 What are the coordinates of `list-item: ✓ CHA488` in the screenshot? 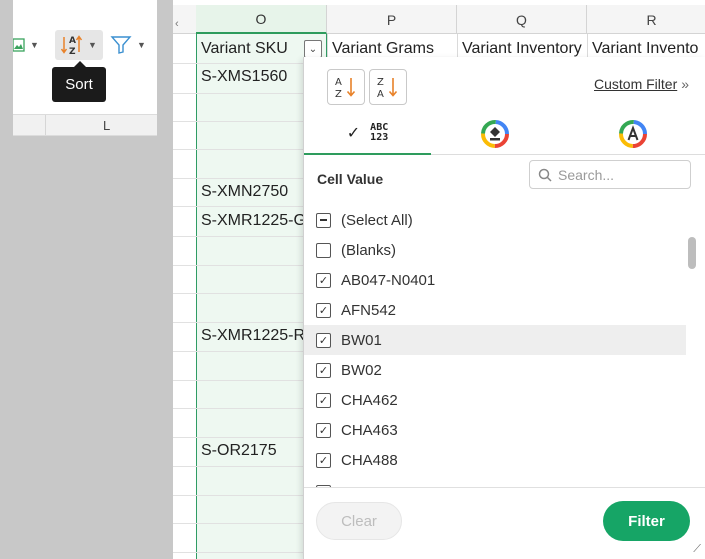 It's located at (495, 460).